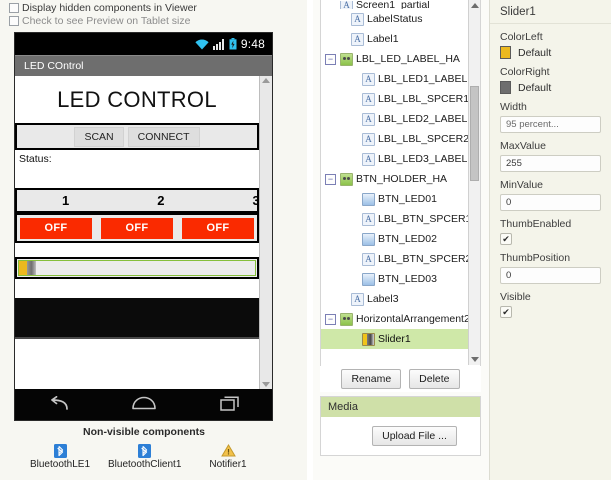 The height and width of the screenshot is (500, 611). Describe the element at coordinates (423, 79) in the screenshot. I see `tree-node-label: LBL_LED1_LABEL` at that location.